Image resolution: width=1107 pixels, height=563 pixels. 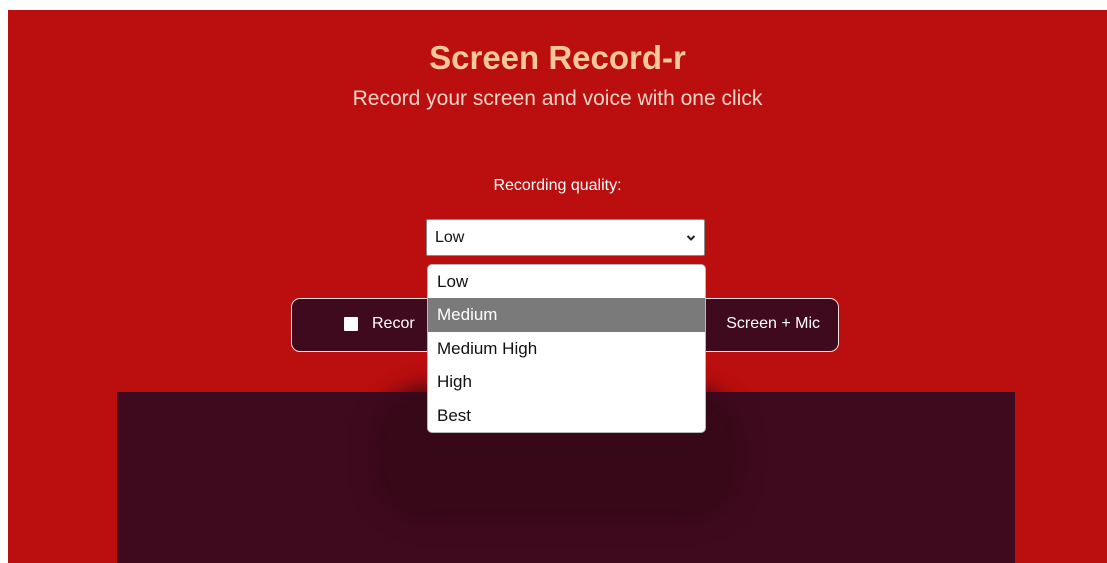 I want to click on quality-option-low: Low, so click(x=566, y=282).